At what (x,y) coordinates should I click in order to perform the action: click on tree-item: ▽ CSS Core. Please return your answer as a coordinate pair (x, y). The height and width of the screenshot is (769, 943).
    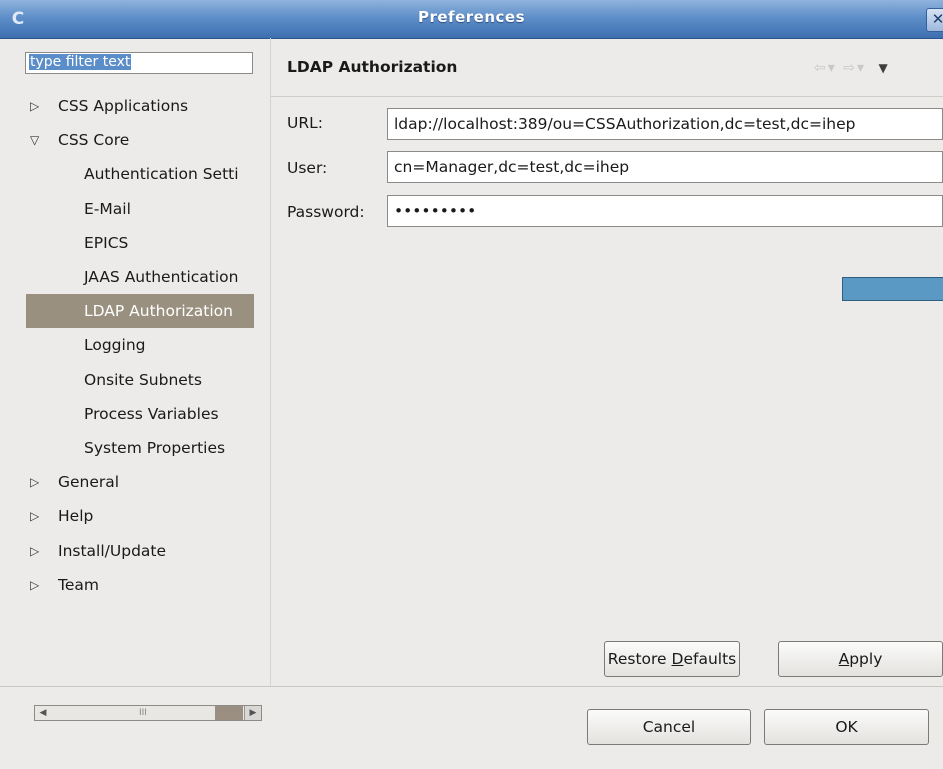
    Looking at the image, I should click on (133, 140).